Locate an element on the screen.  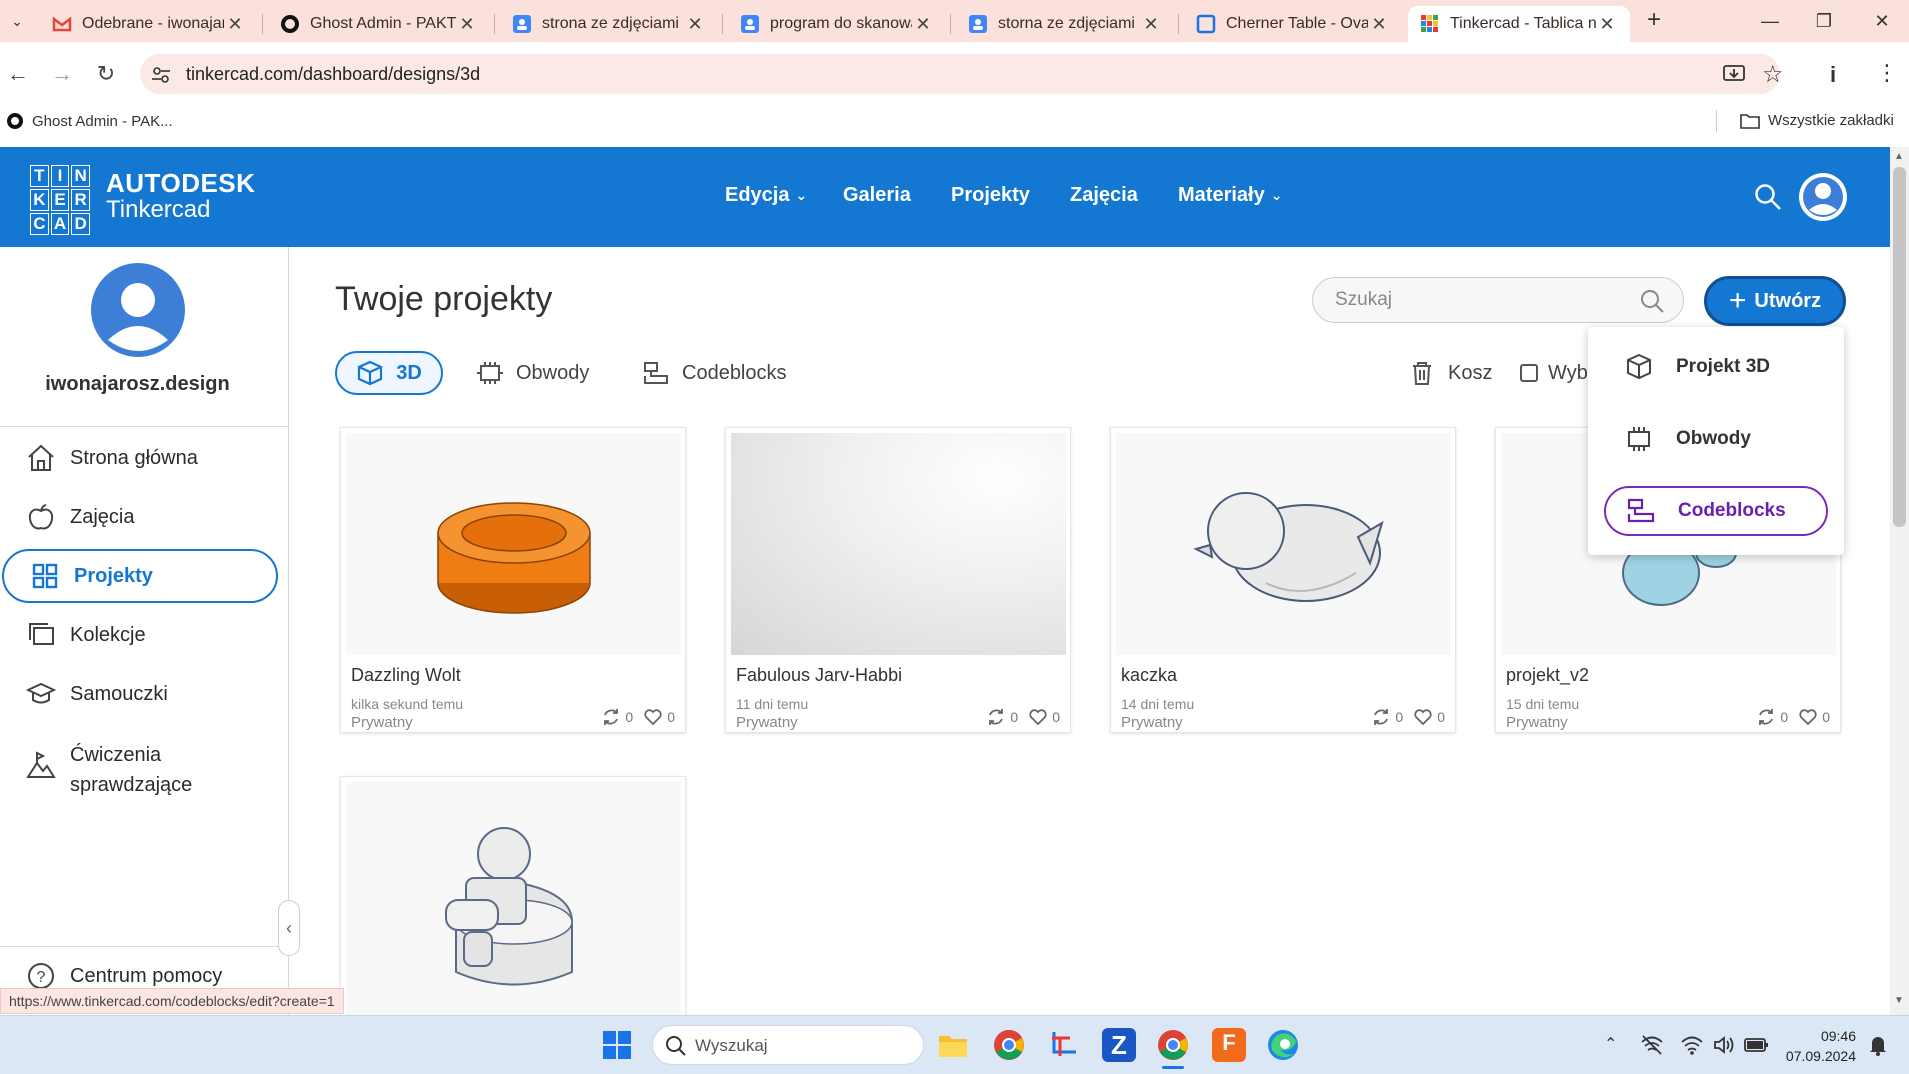
sidebar-item-zajecia: Zajęcia is located at coordinates (140, 517).